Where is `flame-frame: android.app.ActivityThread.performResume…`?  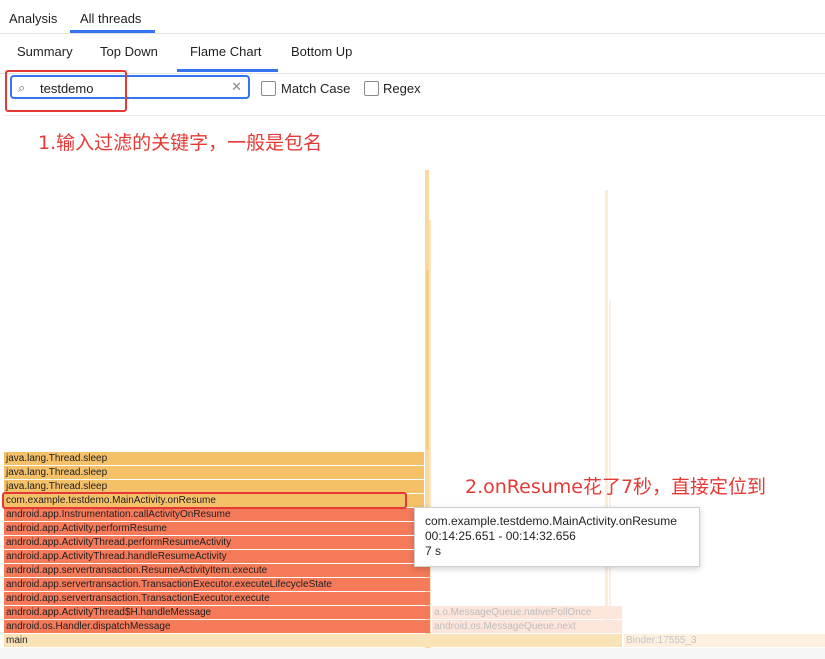
flame-frame: android.app.ActivityThread.performResume… is located at coordinates (217, 542).